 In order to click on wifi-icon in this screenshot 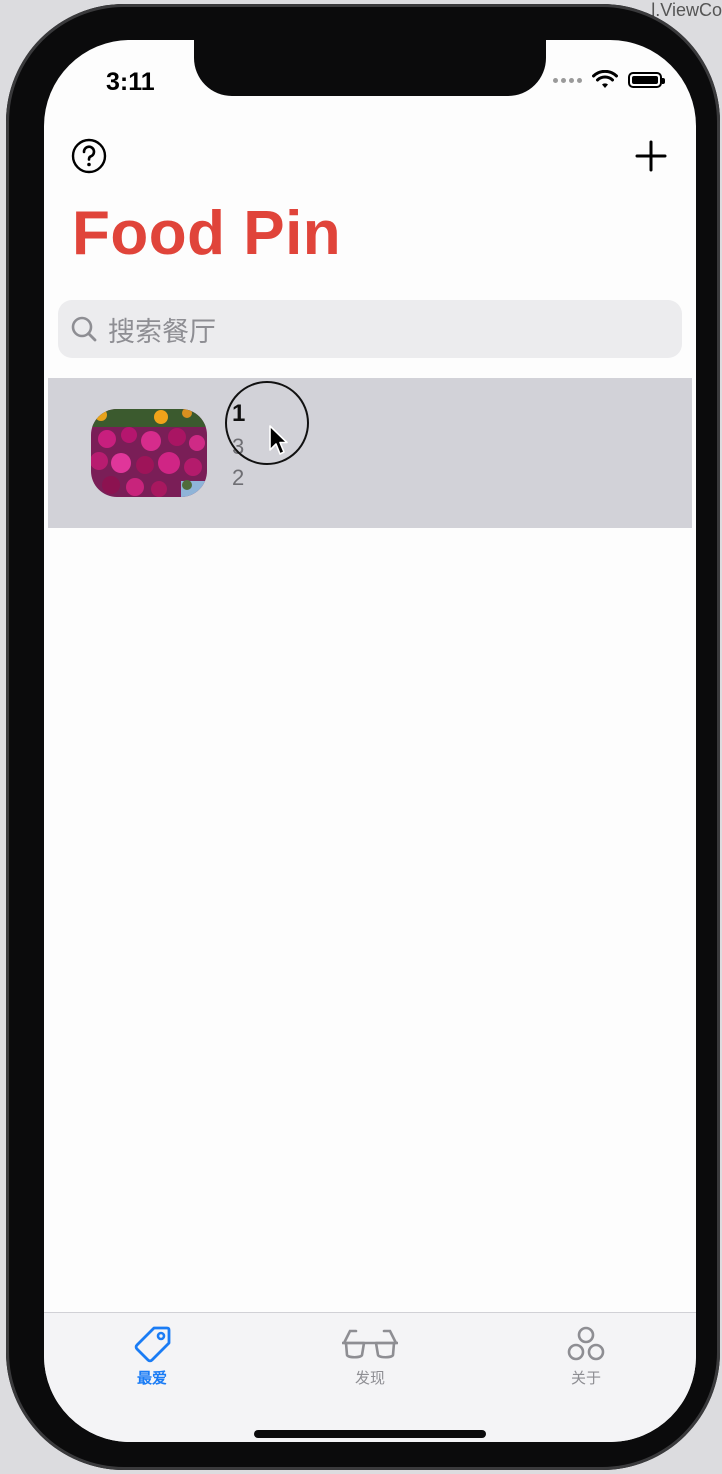, I will do `click(605, 79)`.